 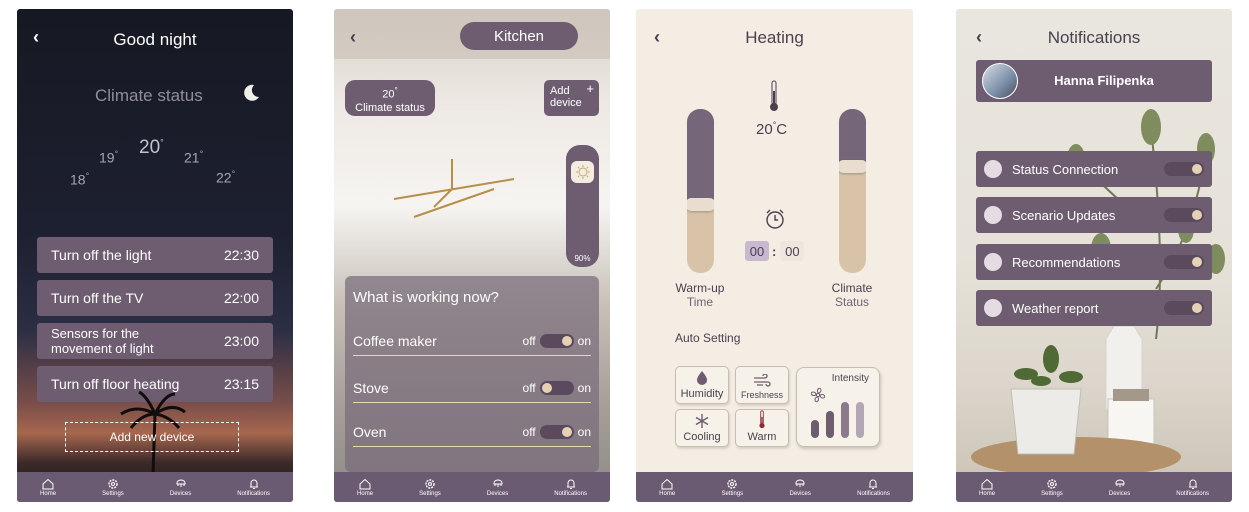 I want to click on climate-status-slider, so click(x=852, y=191).